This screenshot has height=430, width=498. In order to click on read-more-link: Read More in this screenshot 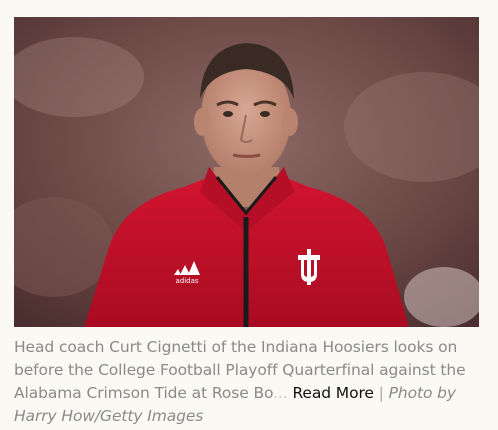, I will do `click(333, 393)`.